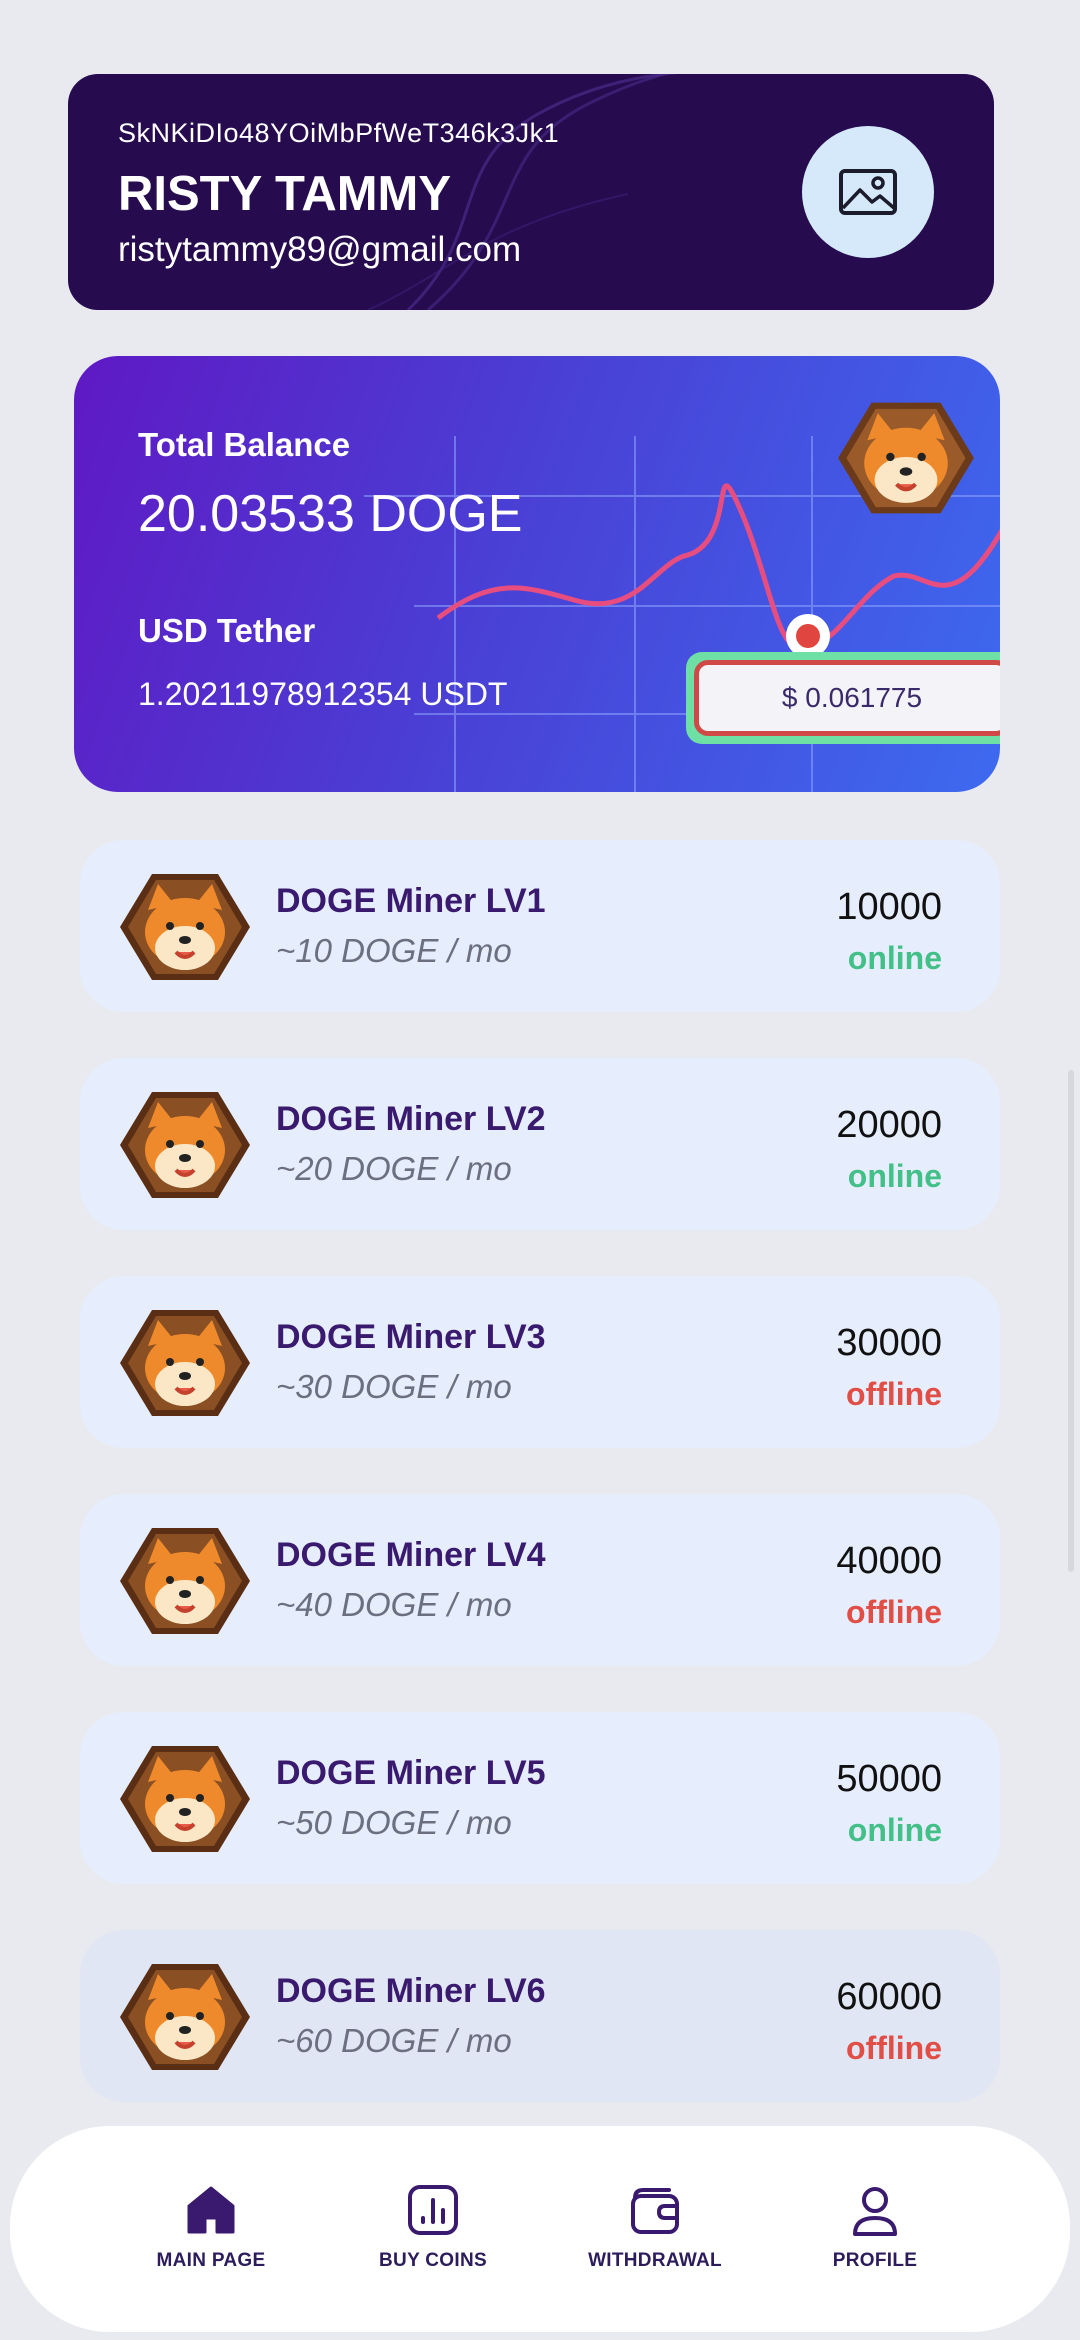  I want to click on nav-label: BUY COINS, so click(433, 2260).